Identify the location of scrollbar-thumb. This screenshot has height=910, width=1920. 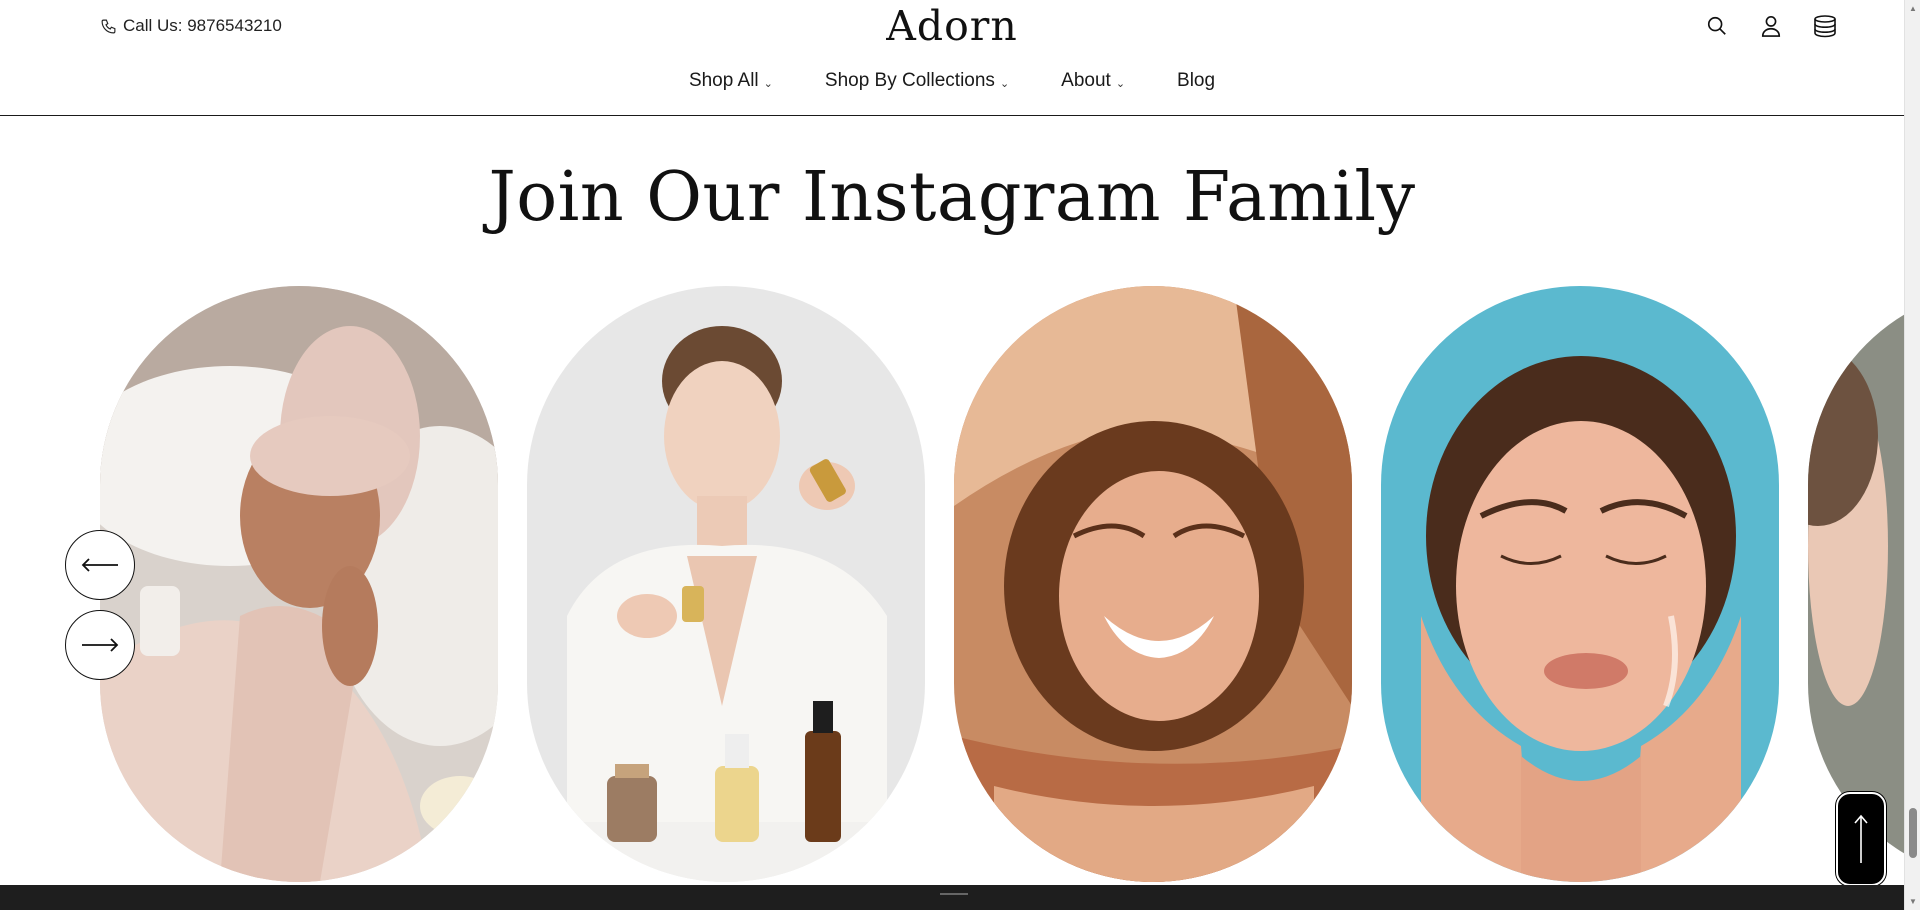
(1913, 833).